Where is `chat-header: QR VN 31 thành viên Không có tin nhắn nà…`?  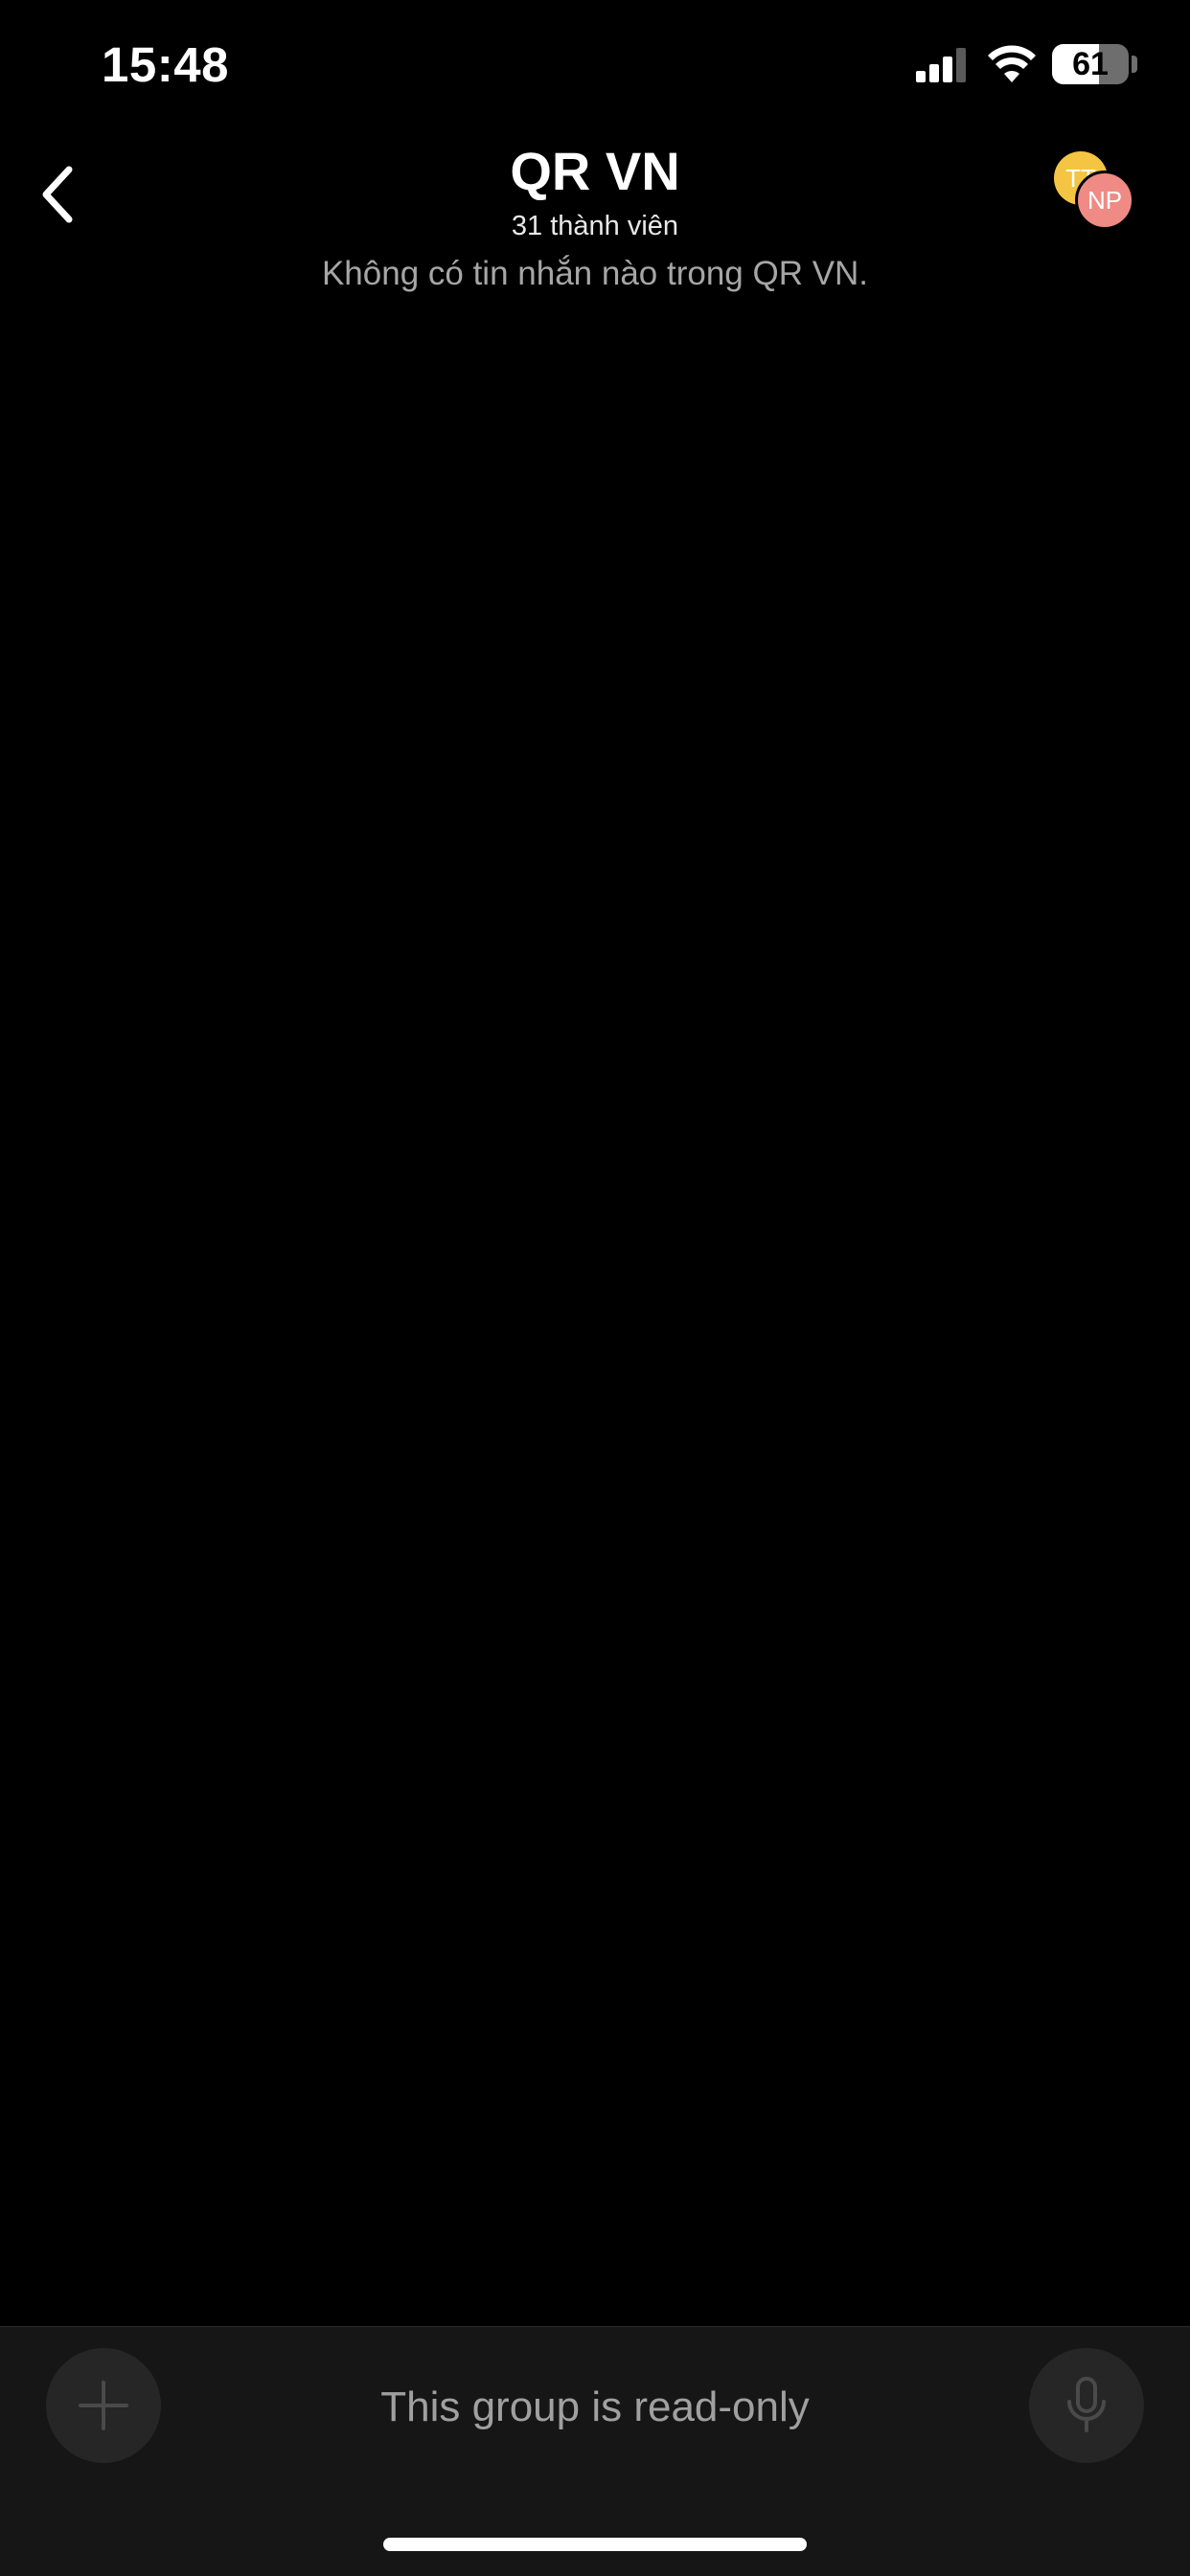
chat-header: QR VN 31 thành viên Không có tin nhắn nà… is located at coordinates (595, 220).